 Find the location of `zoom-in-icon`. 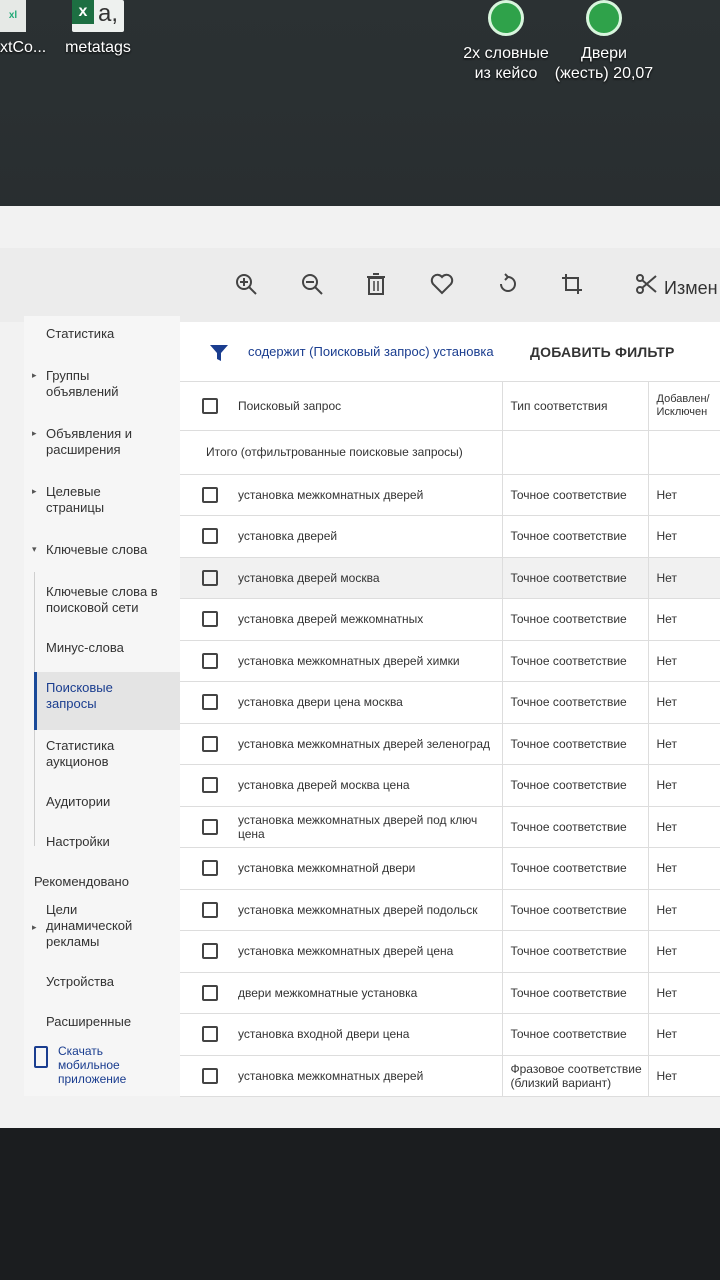

zoom-in-icon is located at coordinates (246, 284).